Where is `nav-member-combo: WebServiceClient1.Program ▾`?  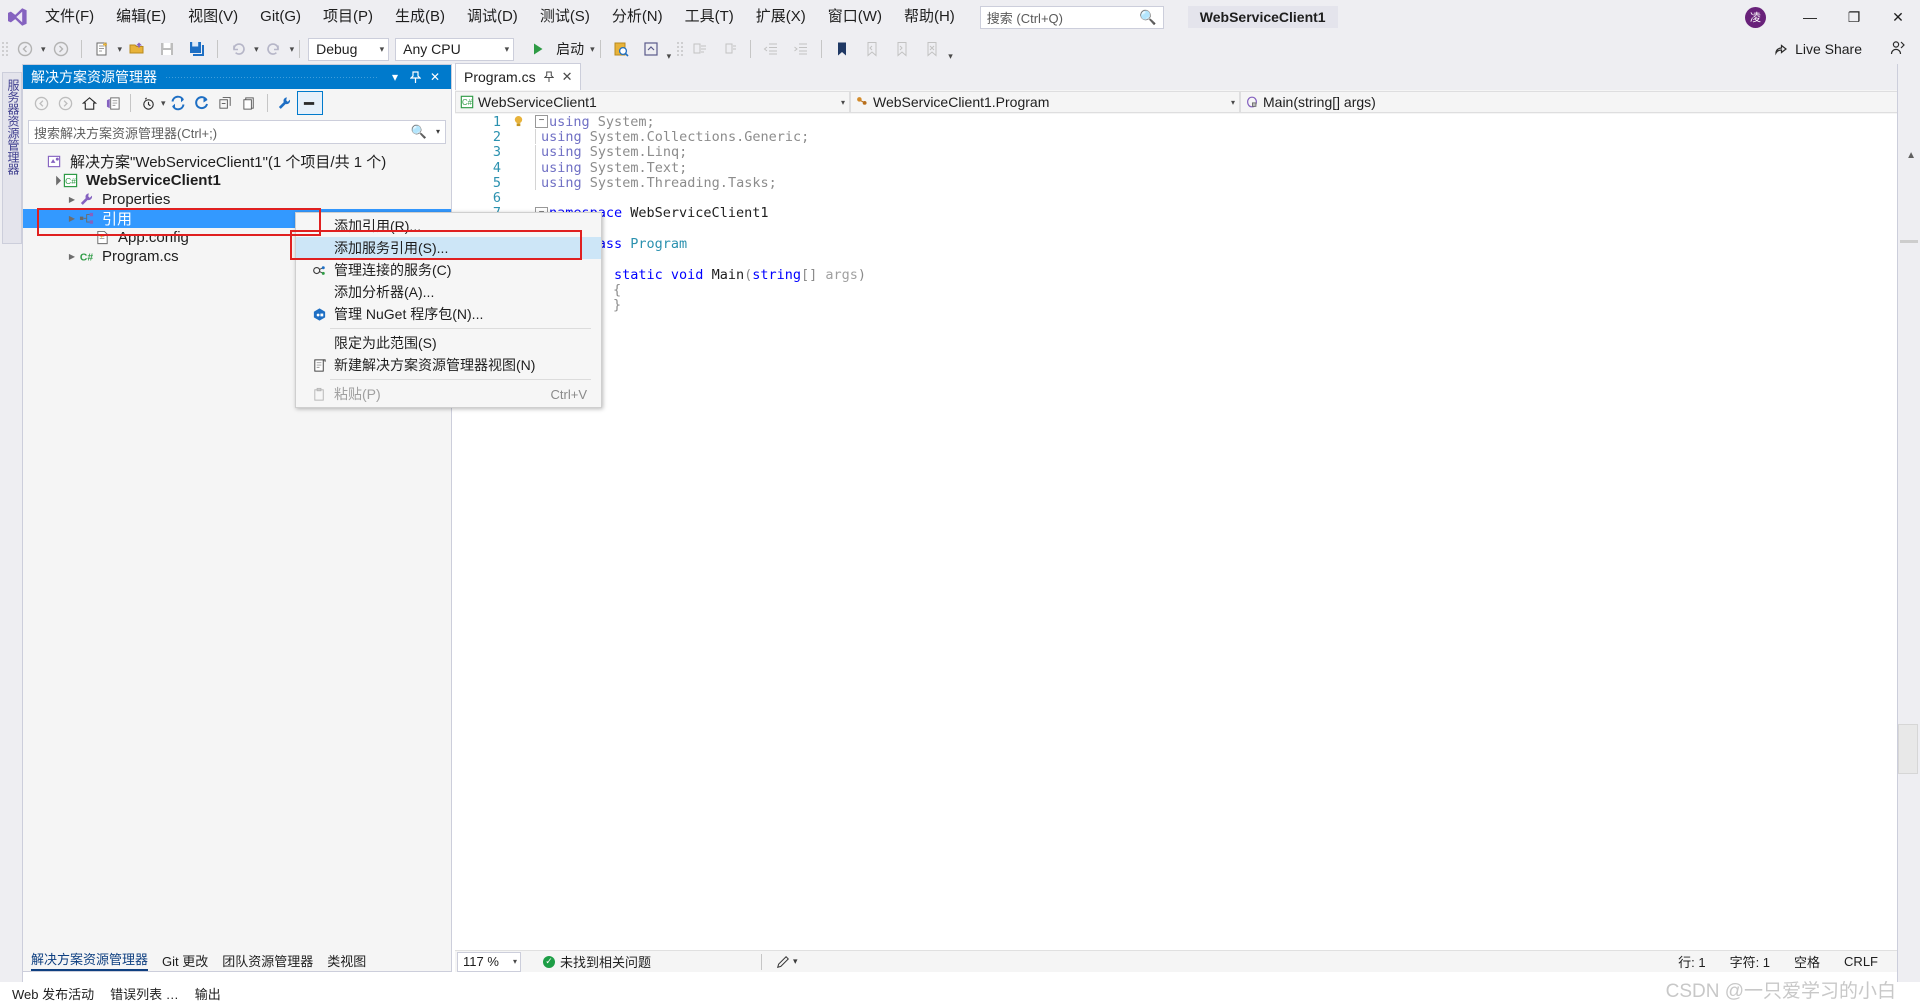 nav-member-combo: WebServiceClient1.Program ▾ is located at coordinates (1045, 102).